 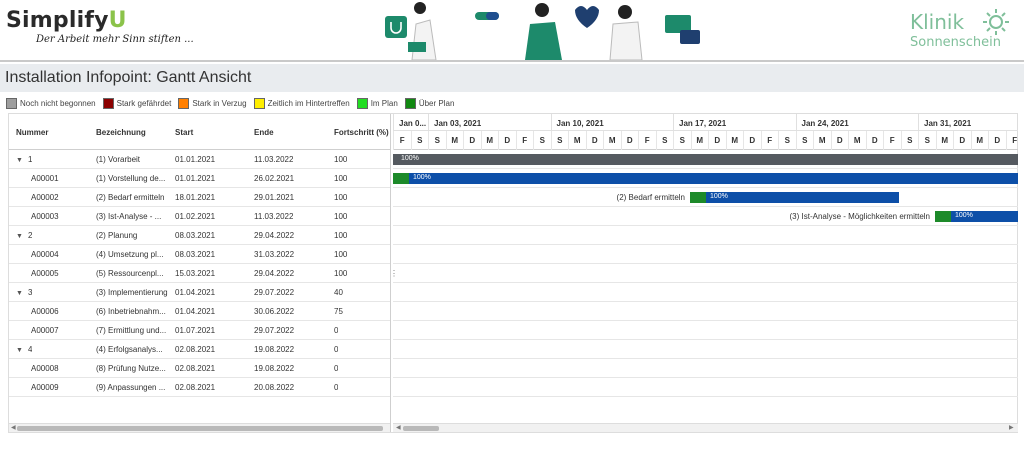 I want to click on column-start: Start, so click(x=184, y=132).